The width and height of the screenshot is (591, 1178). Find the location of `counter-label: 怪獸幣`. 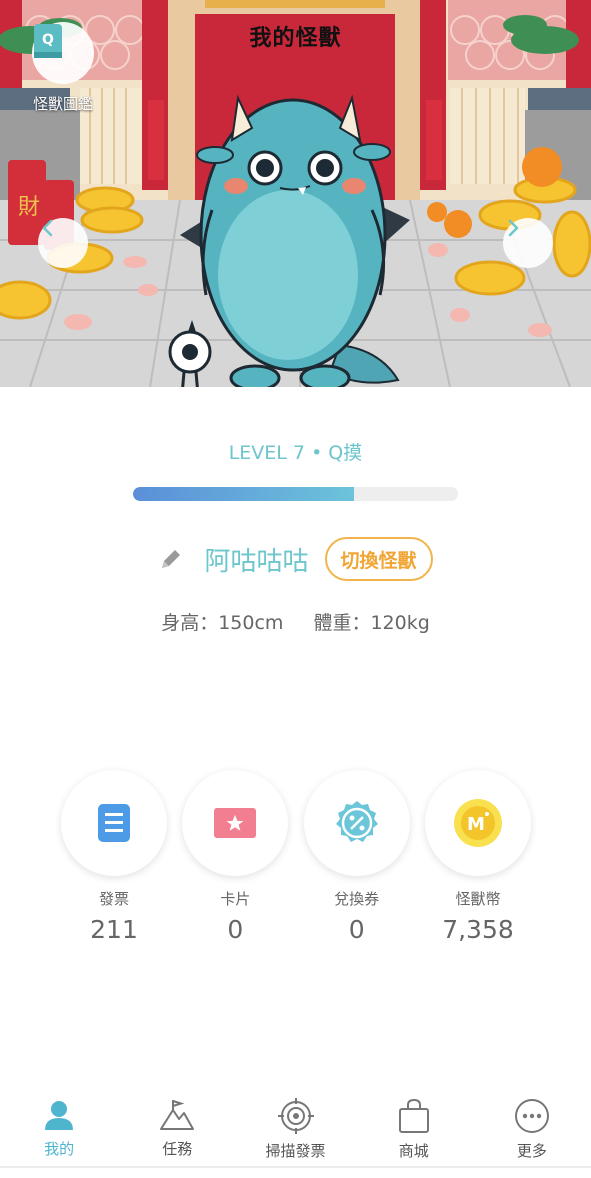

counter-label: 怪獸幣 is located at coordinates (478, 899).